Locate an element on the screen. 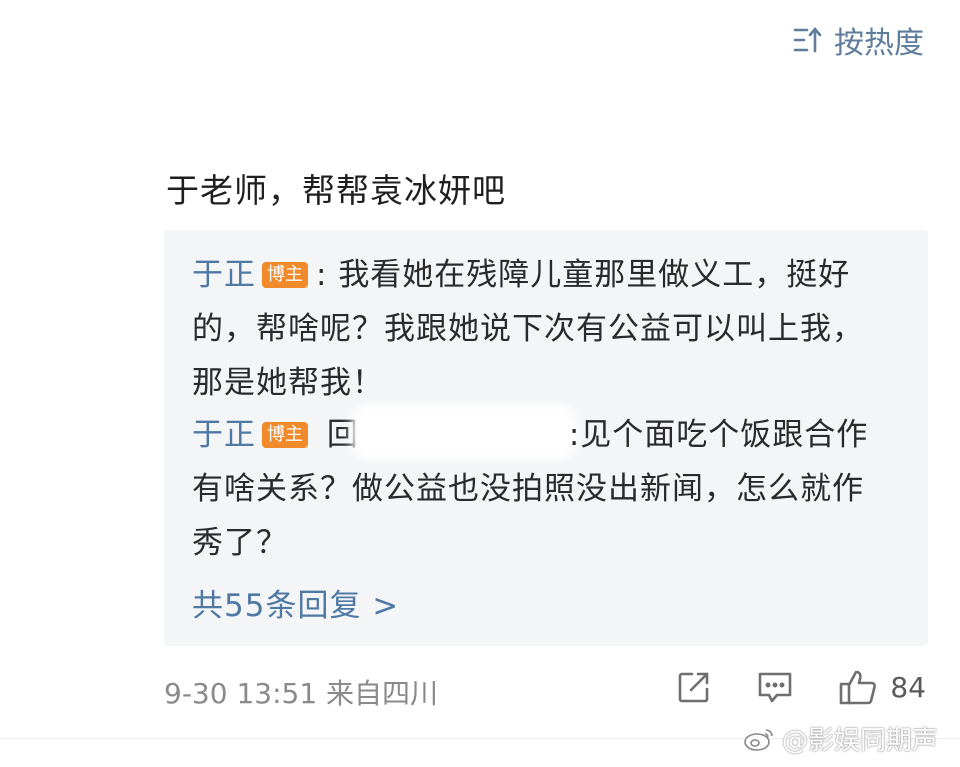 This screenshot has height=767, width=960. comment-actions: 84 is located at coordinates (779, 687).